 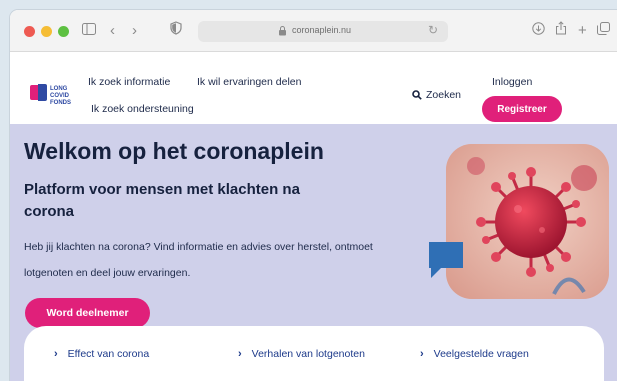 I want to click on browser-toolbar: ‹ › coronaplein.nu ↻ +, so click(x=313, y=31).